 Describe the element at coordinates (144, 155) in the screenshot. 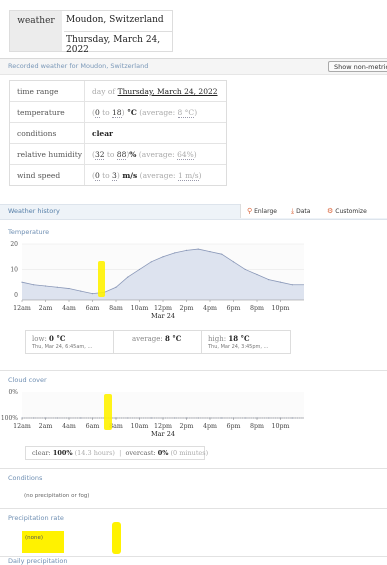

I see `row-value-humidity: (32 to 88)% (average: 64%)` at that location.